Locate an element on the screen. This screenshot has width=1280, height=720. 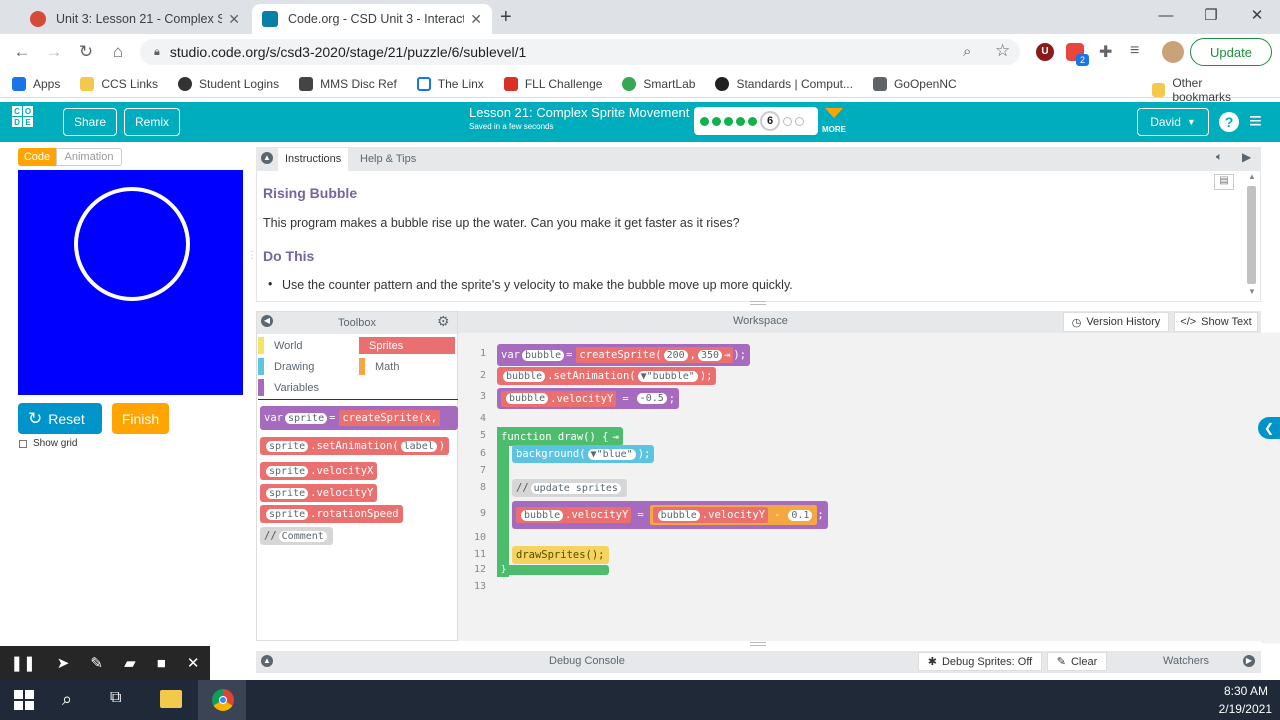
scroll-up-icon: ▲ is located at coordinates (1252, 176).